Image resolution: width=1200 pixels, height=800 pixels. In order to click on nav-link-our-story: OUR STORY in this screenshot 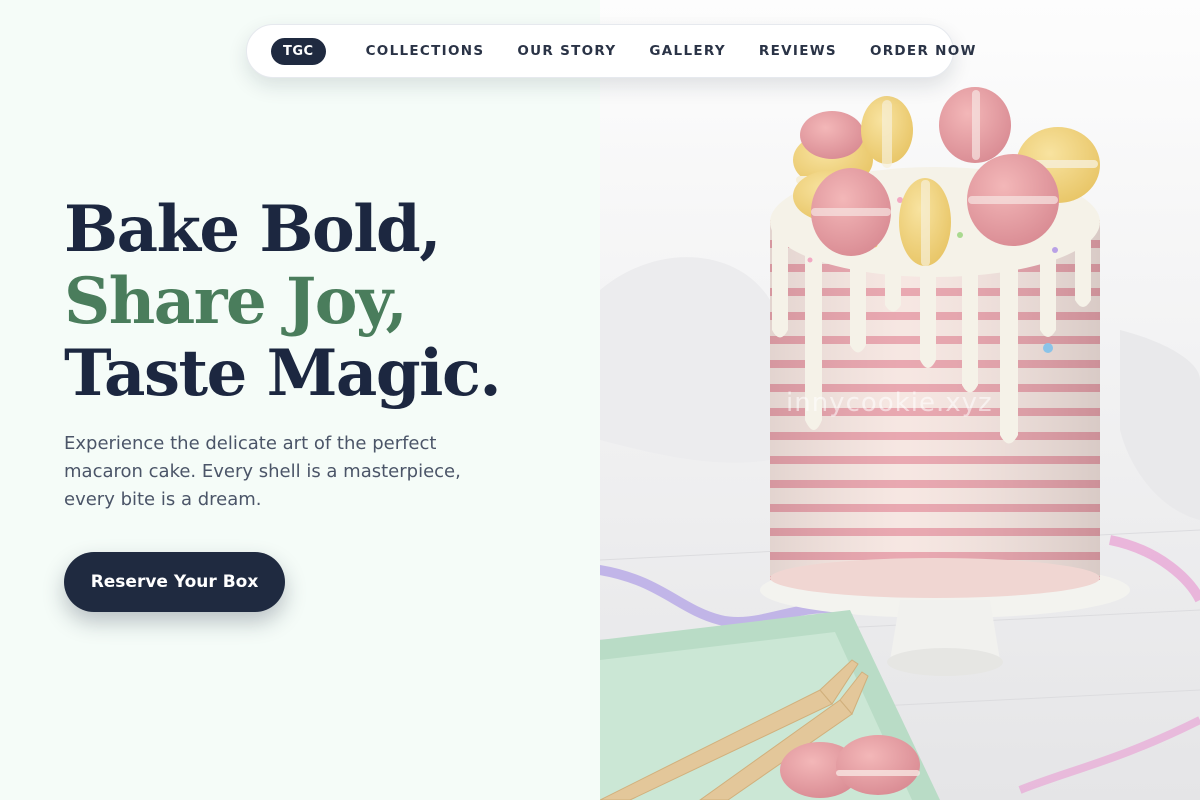, I will do `click(566, 51)`.